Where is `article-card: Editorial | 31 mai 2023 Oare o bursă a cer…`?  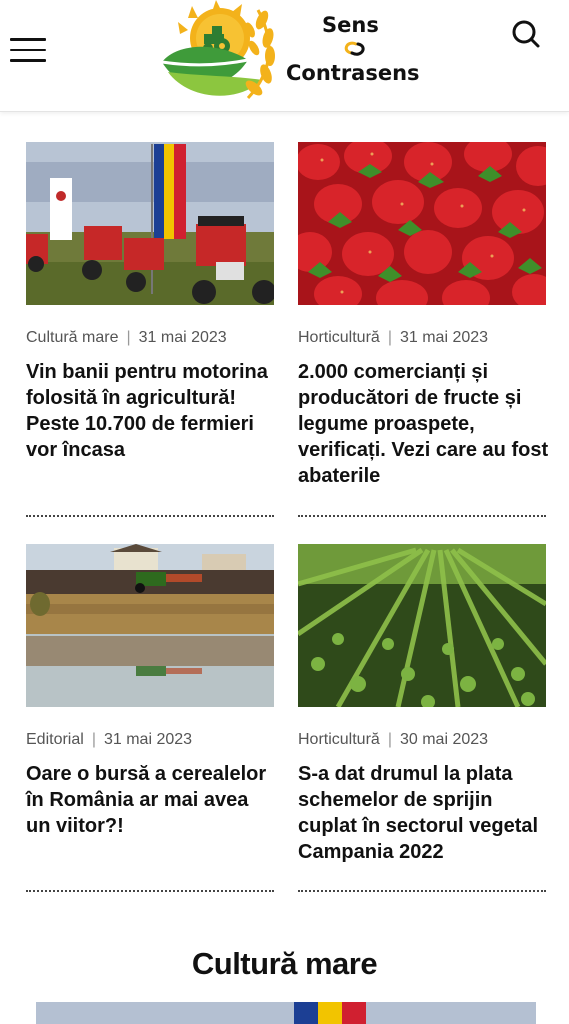 article-card: Editorial | 31 mai 2023 Oare o bursă a cer… is located at coordinates (150, 718).